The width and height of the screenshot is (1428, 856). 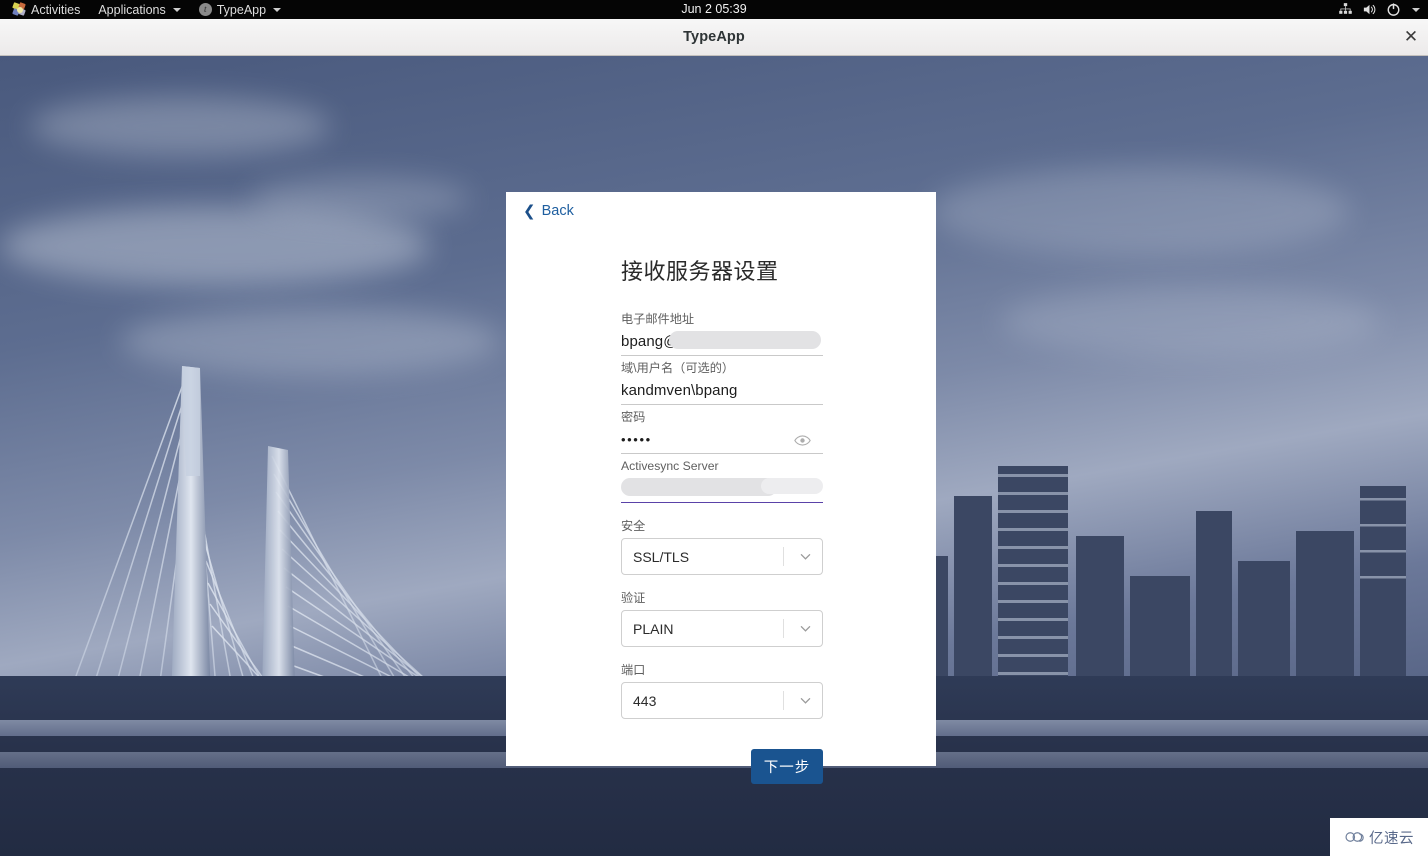 I want to click on security-value: SSL/TLS, so click(x=661, y=556).